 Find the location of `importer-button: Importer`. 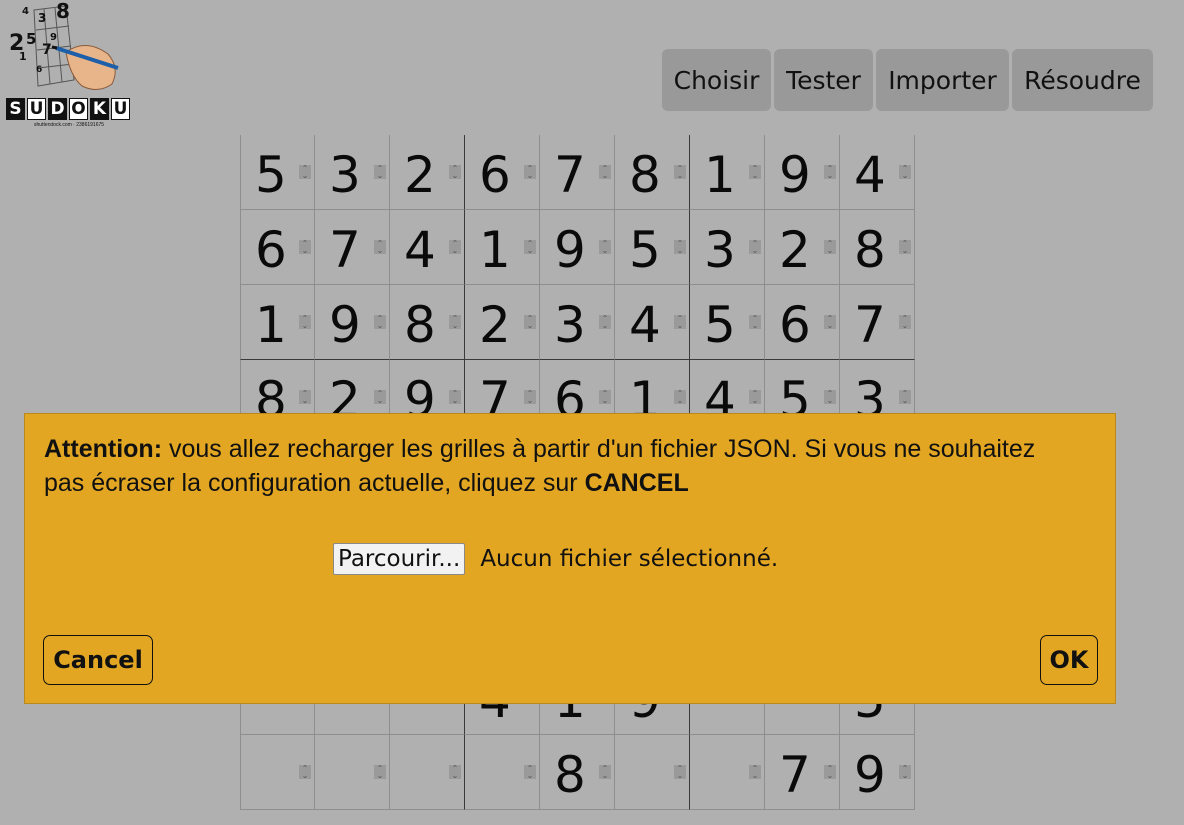

importer-button: Importer is located at coordinates (942, 80).